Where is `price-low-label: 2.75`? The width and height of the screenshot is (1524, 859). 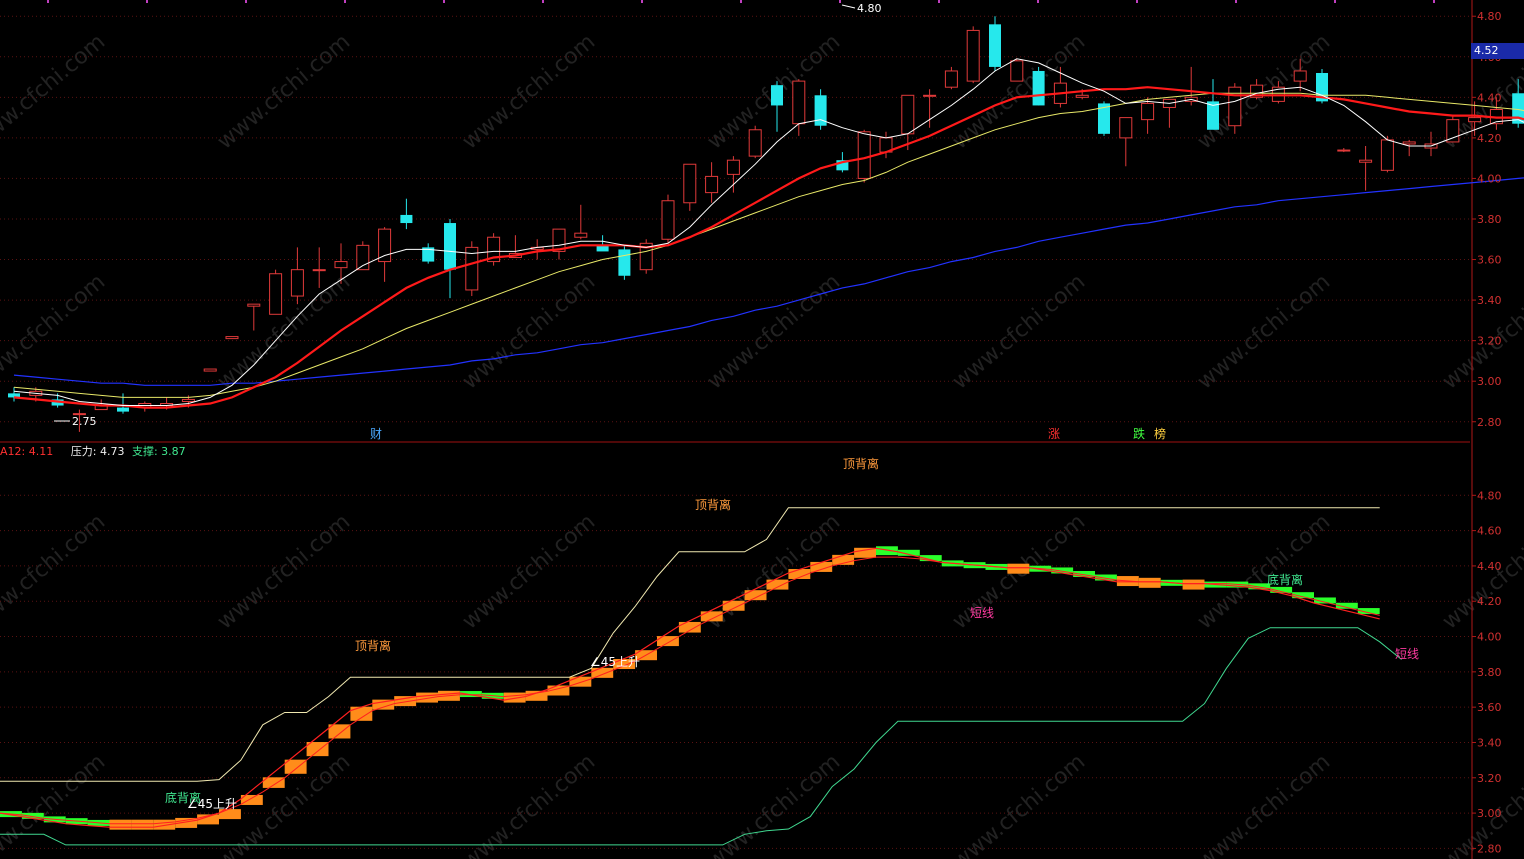 price-low-label: 2.75 is located at coordinates (84, 421).